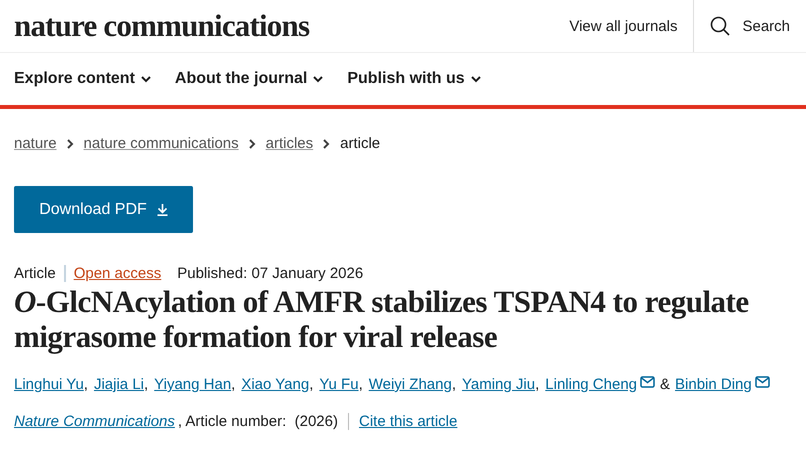 This screenshot has height=455, width=806. What do you see at coordinates (270, 273) in the screenshot?
I see `published-date: Published: 07 January 2026` at bounding box center [270, 273].